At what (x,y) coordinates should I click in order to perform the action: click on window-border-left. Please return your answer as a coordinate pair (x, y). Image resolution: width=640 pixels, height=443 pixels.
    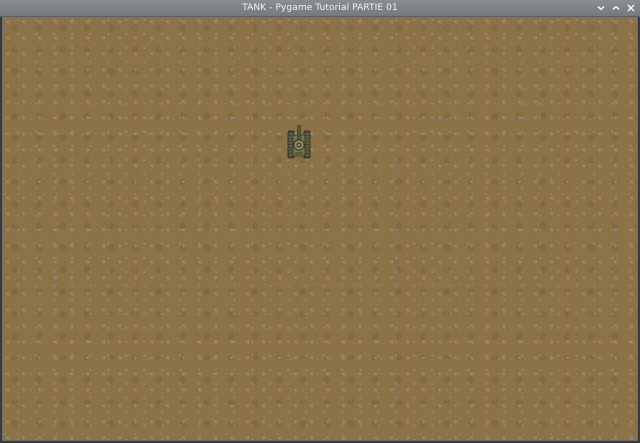
    Looking at the image, I should click on (1, 230).